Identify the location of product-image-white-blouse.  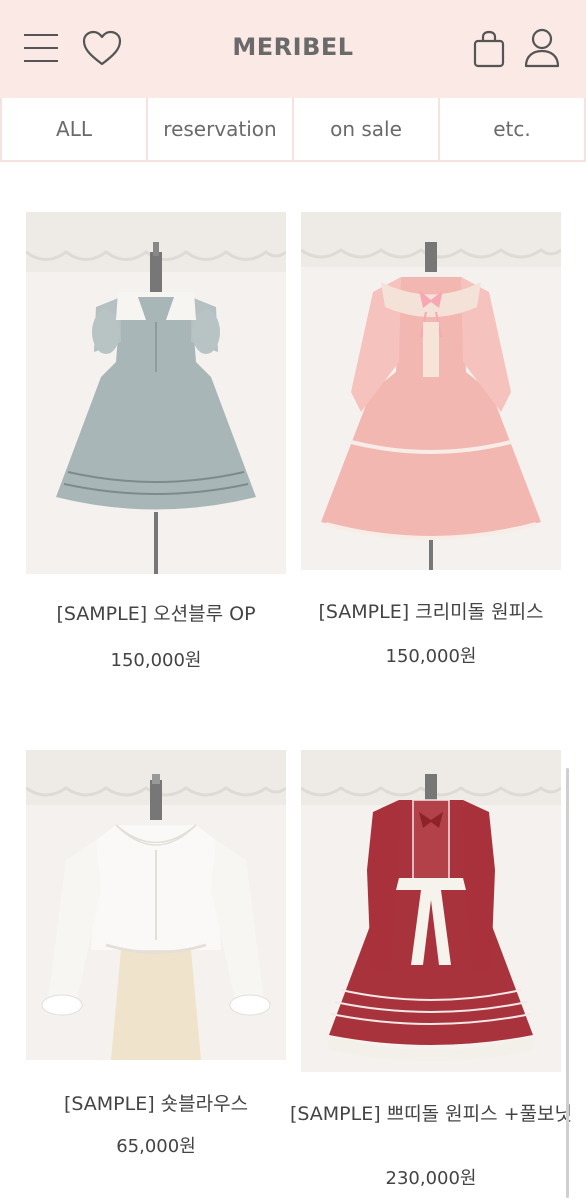
(156, 905).